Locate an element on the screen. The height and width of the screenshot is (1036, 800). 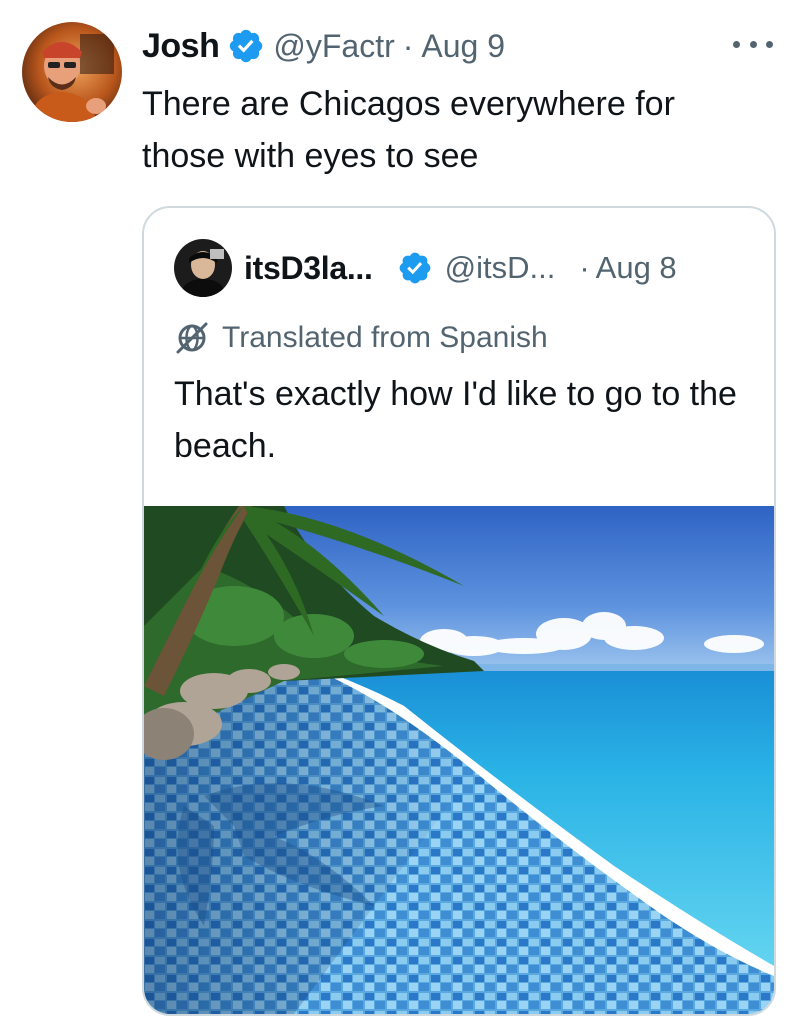
translate-icon is located at coordinates (192, 338).